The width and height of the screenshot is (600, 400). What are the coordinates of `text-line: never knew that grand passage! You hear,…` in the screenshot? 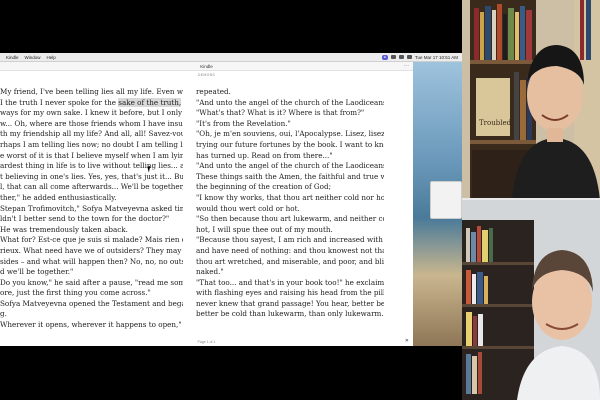 It's located at (290, 303).